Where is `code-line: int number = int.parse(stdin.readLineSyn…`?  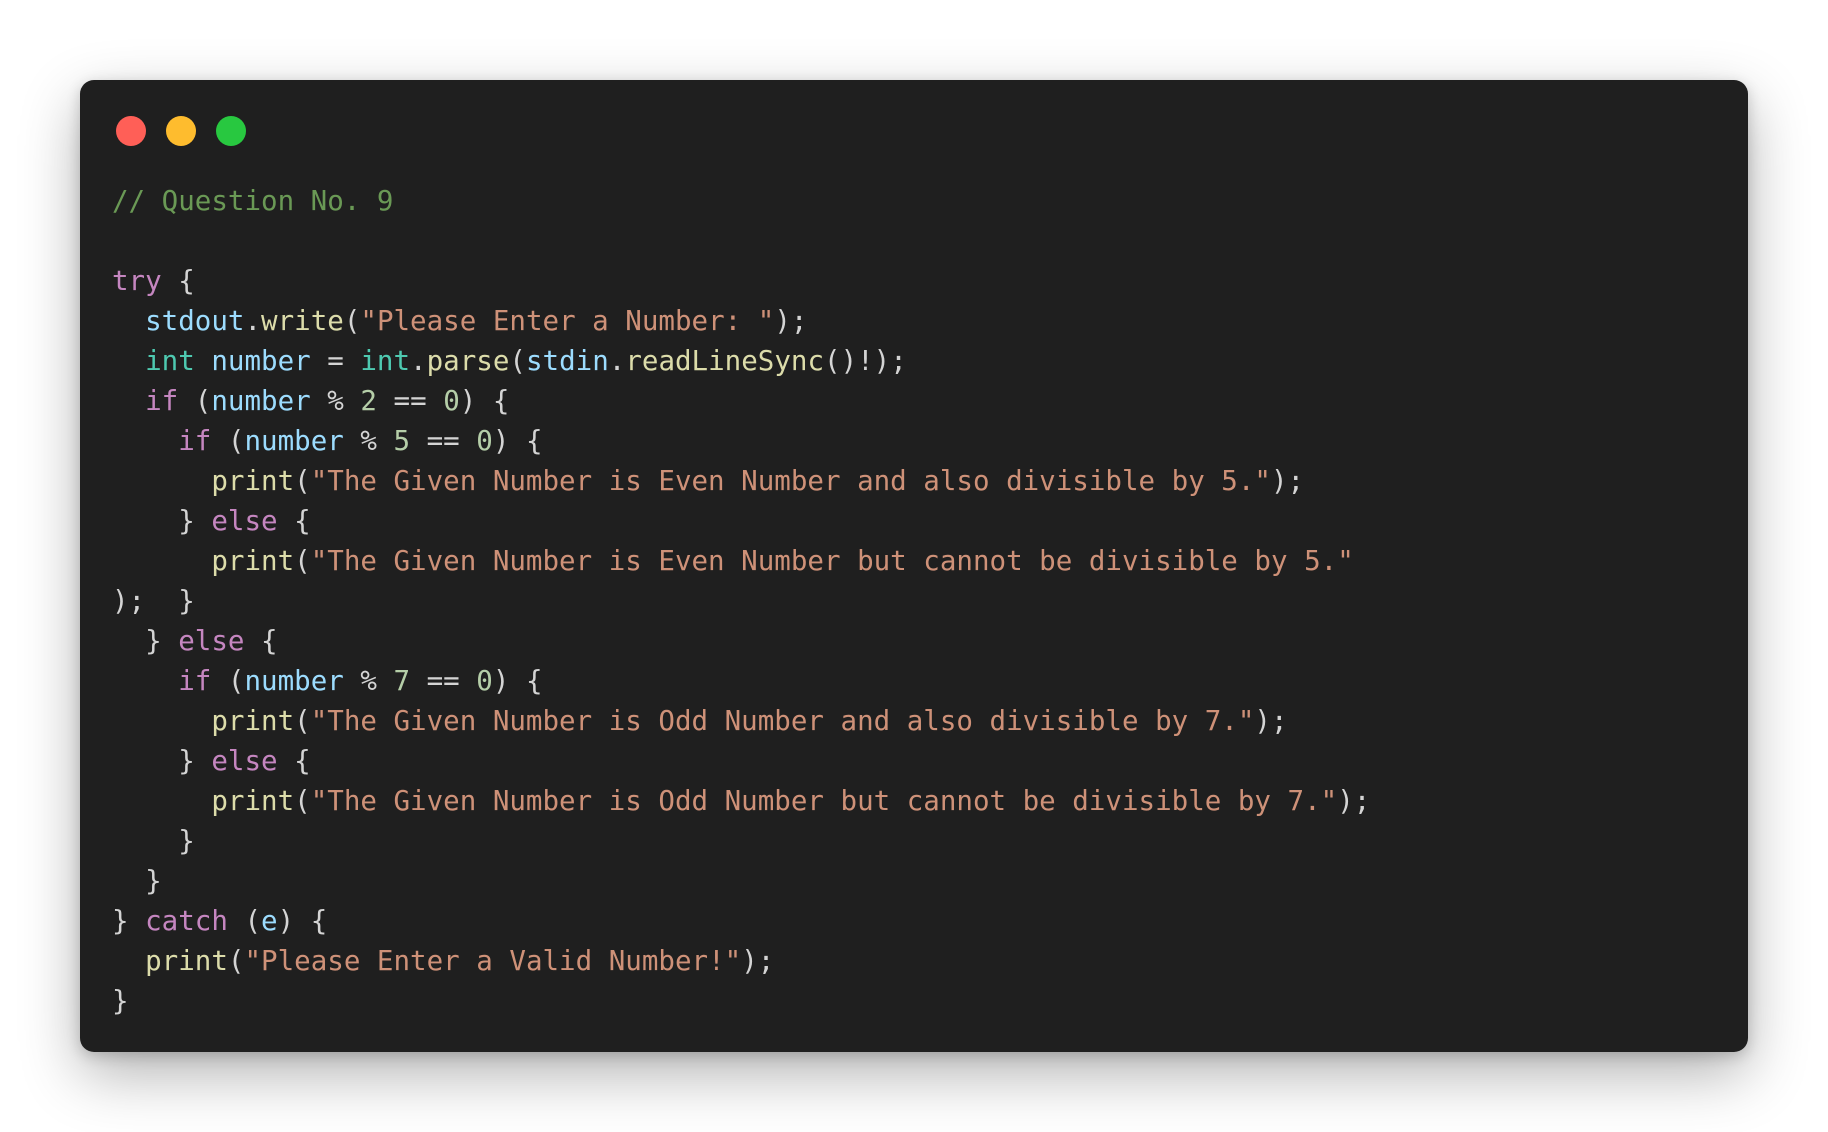 code-line: int number = int.parse(stdin.readLineSyn… is located at coordinates (741, 361).